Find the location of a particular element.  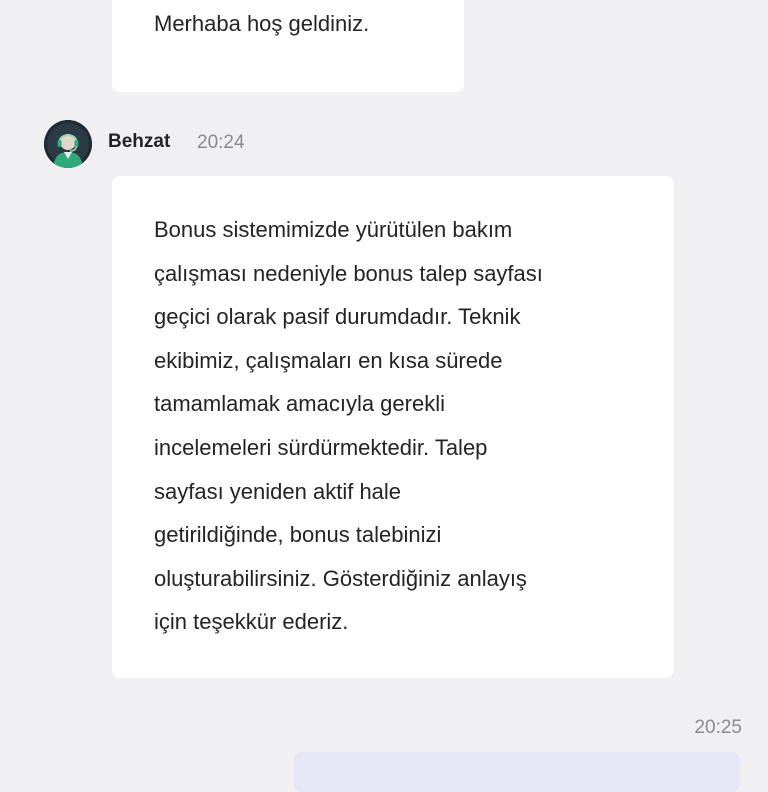

outgoing-message-timestamp: 20:25 is located at coordinates (718, 727).